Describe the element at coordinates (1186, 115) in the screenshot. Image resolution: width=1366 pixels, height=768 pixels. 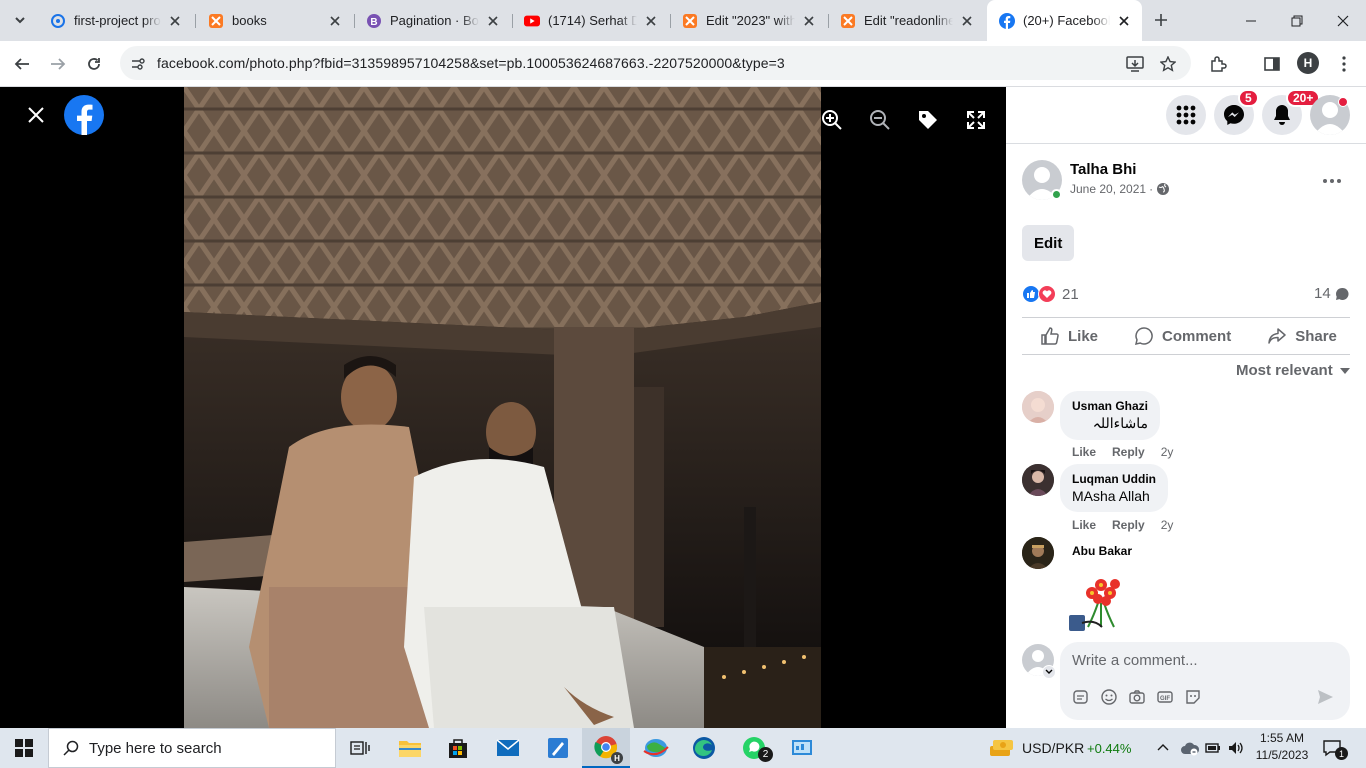
I see `menu-button` at that location.